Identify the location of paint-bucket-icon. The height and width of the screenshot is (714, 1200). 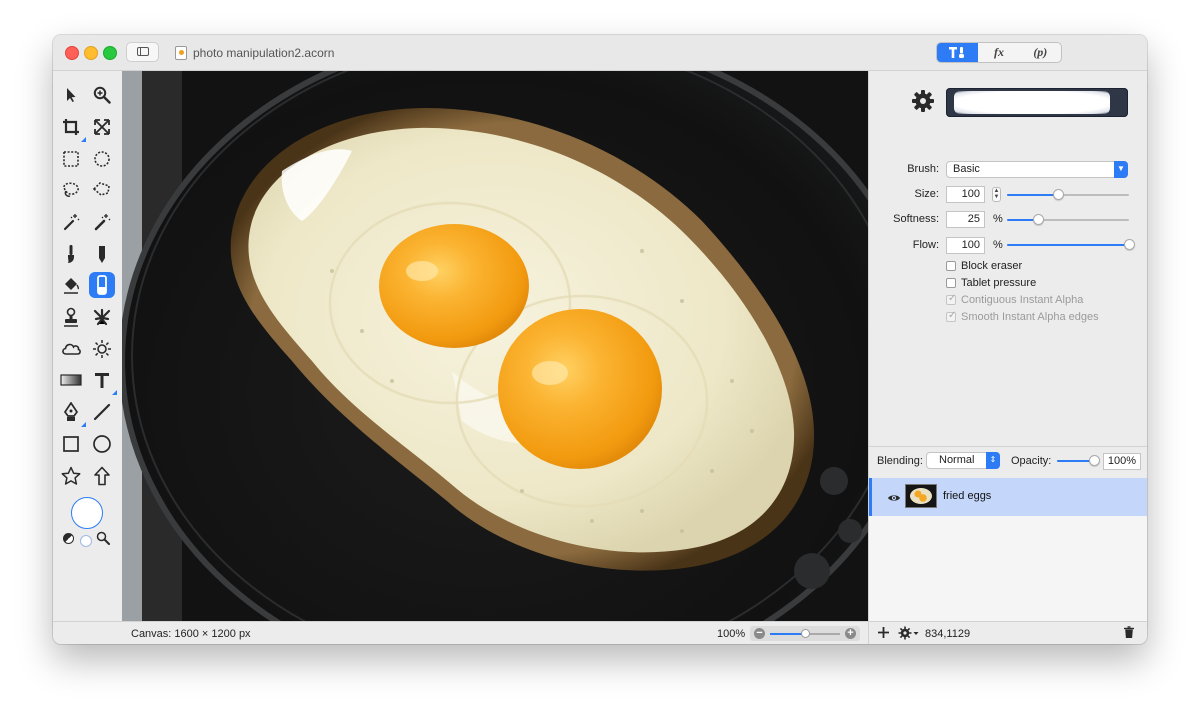
(72, 286).